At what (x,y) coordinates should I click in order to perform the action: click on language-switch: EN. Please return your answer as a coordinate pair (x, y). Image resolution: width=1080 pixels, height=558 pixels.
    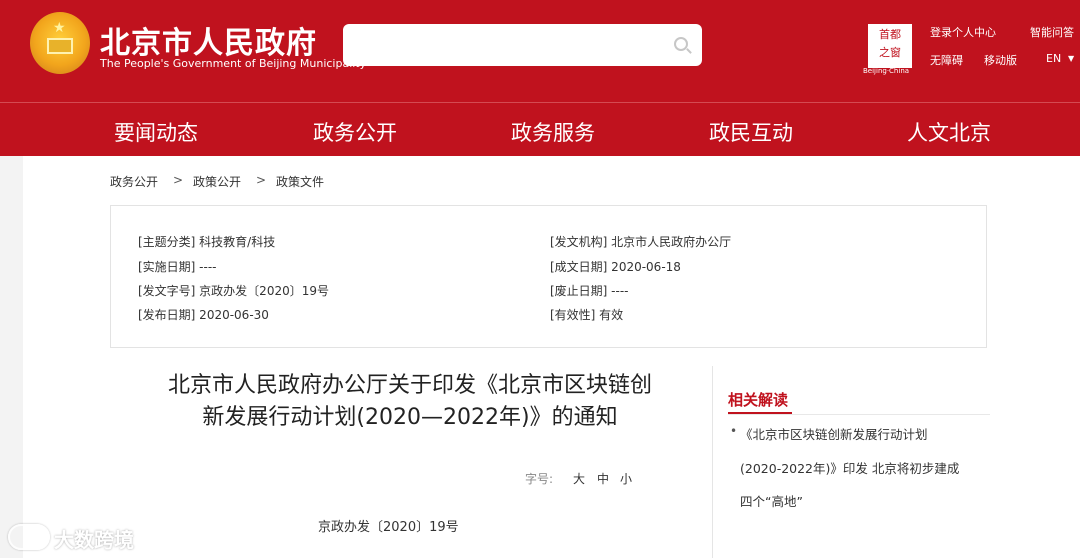
    Looking at the image, I should click on (1053, 58).